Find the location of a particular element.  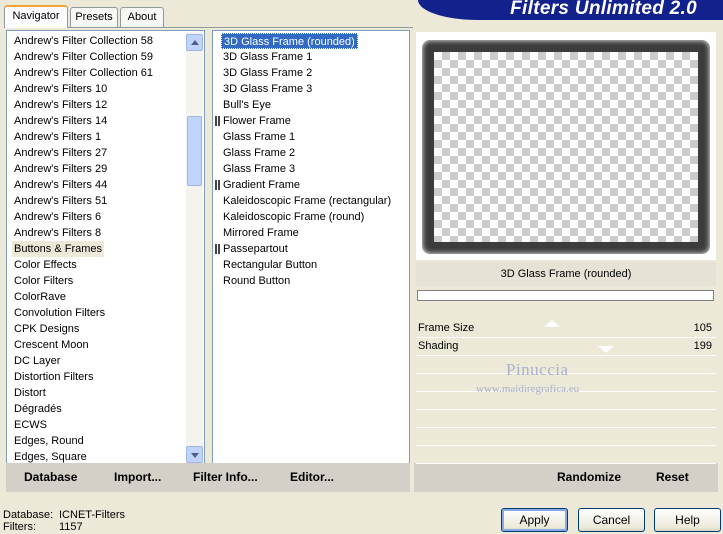

param-row-shading: Shading 199 is located at coordinates (566, 347).